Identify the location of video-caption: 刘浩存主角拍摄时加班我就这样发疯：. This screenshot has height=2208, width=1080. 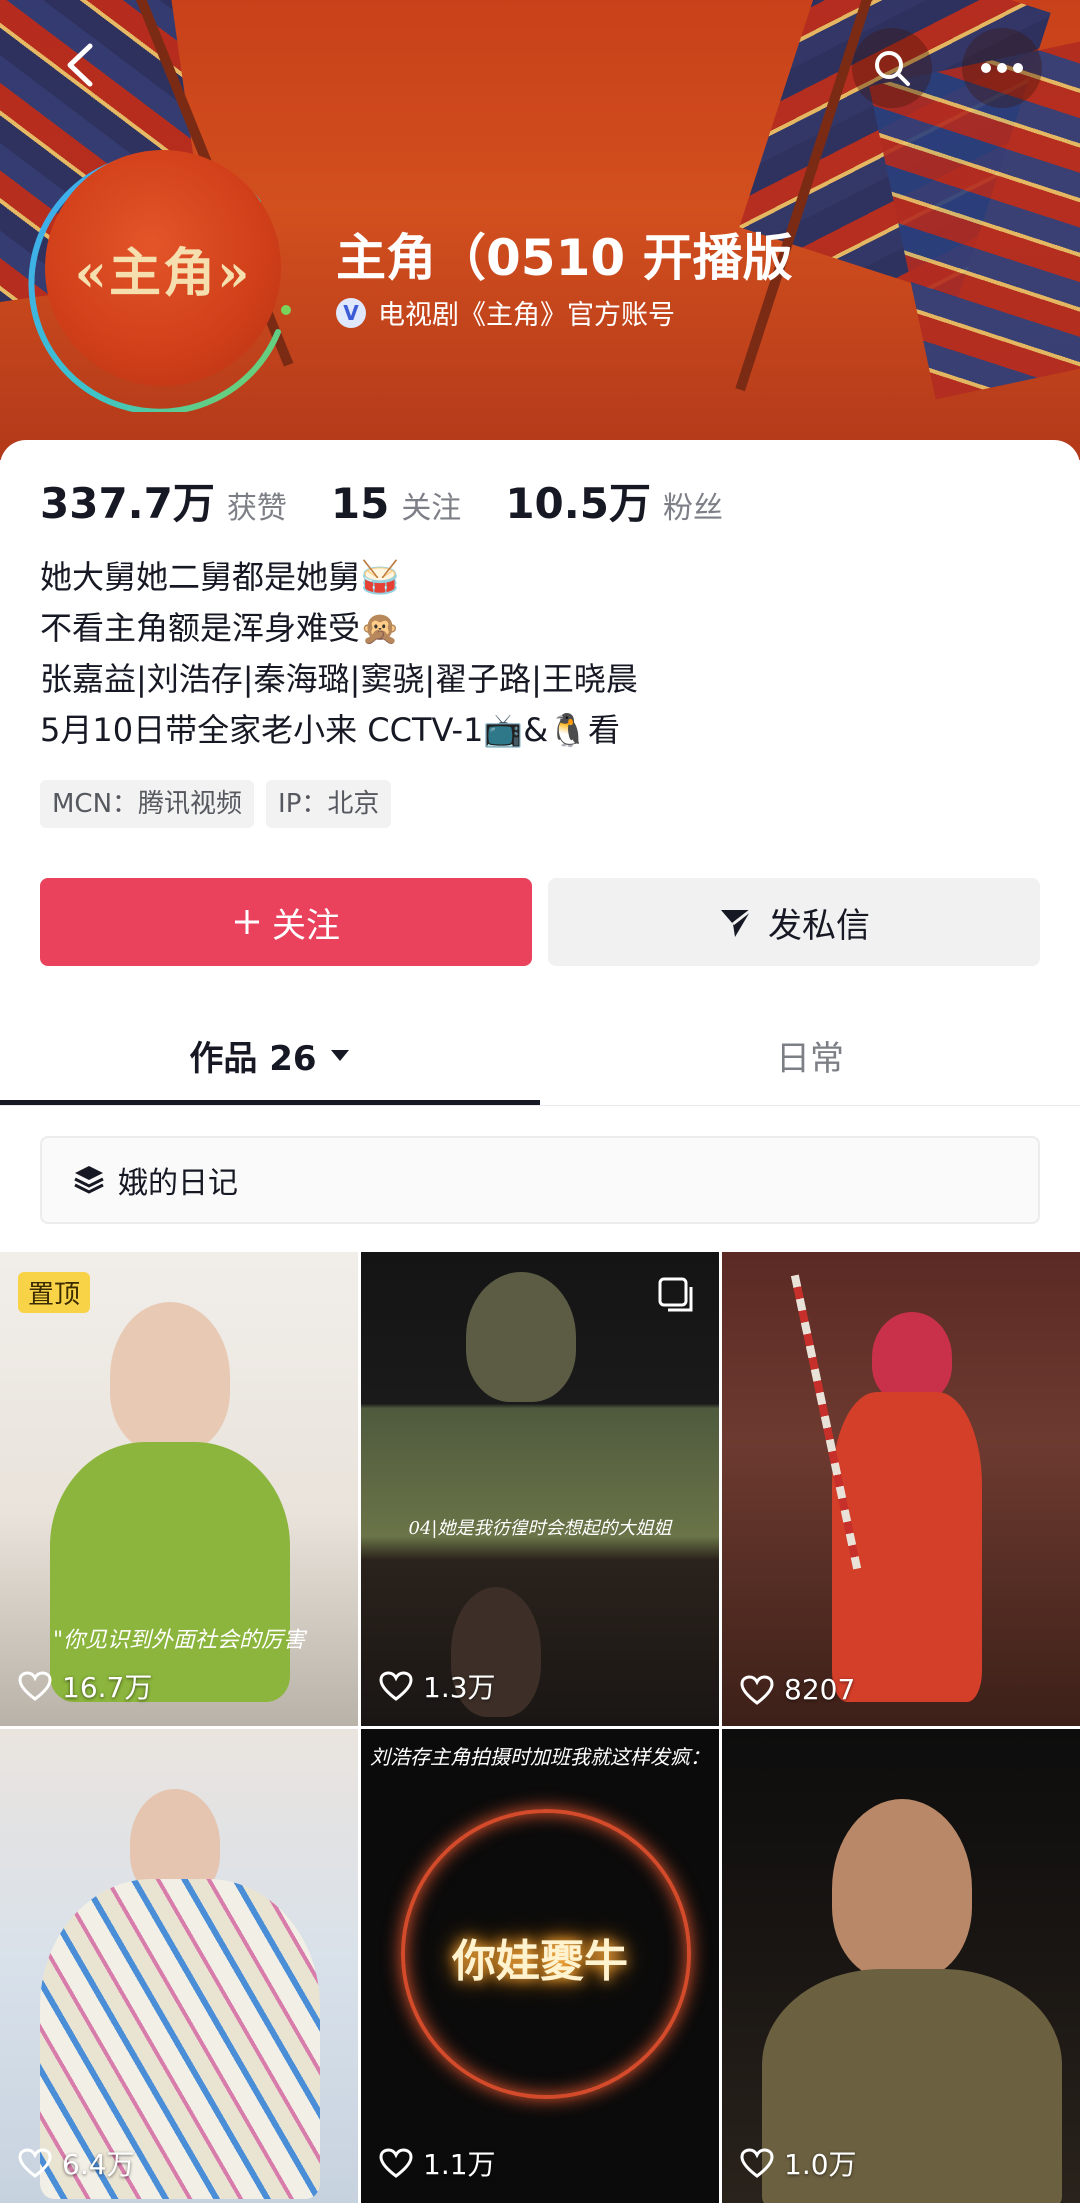
(540, 1757).